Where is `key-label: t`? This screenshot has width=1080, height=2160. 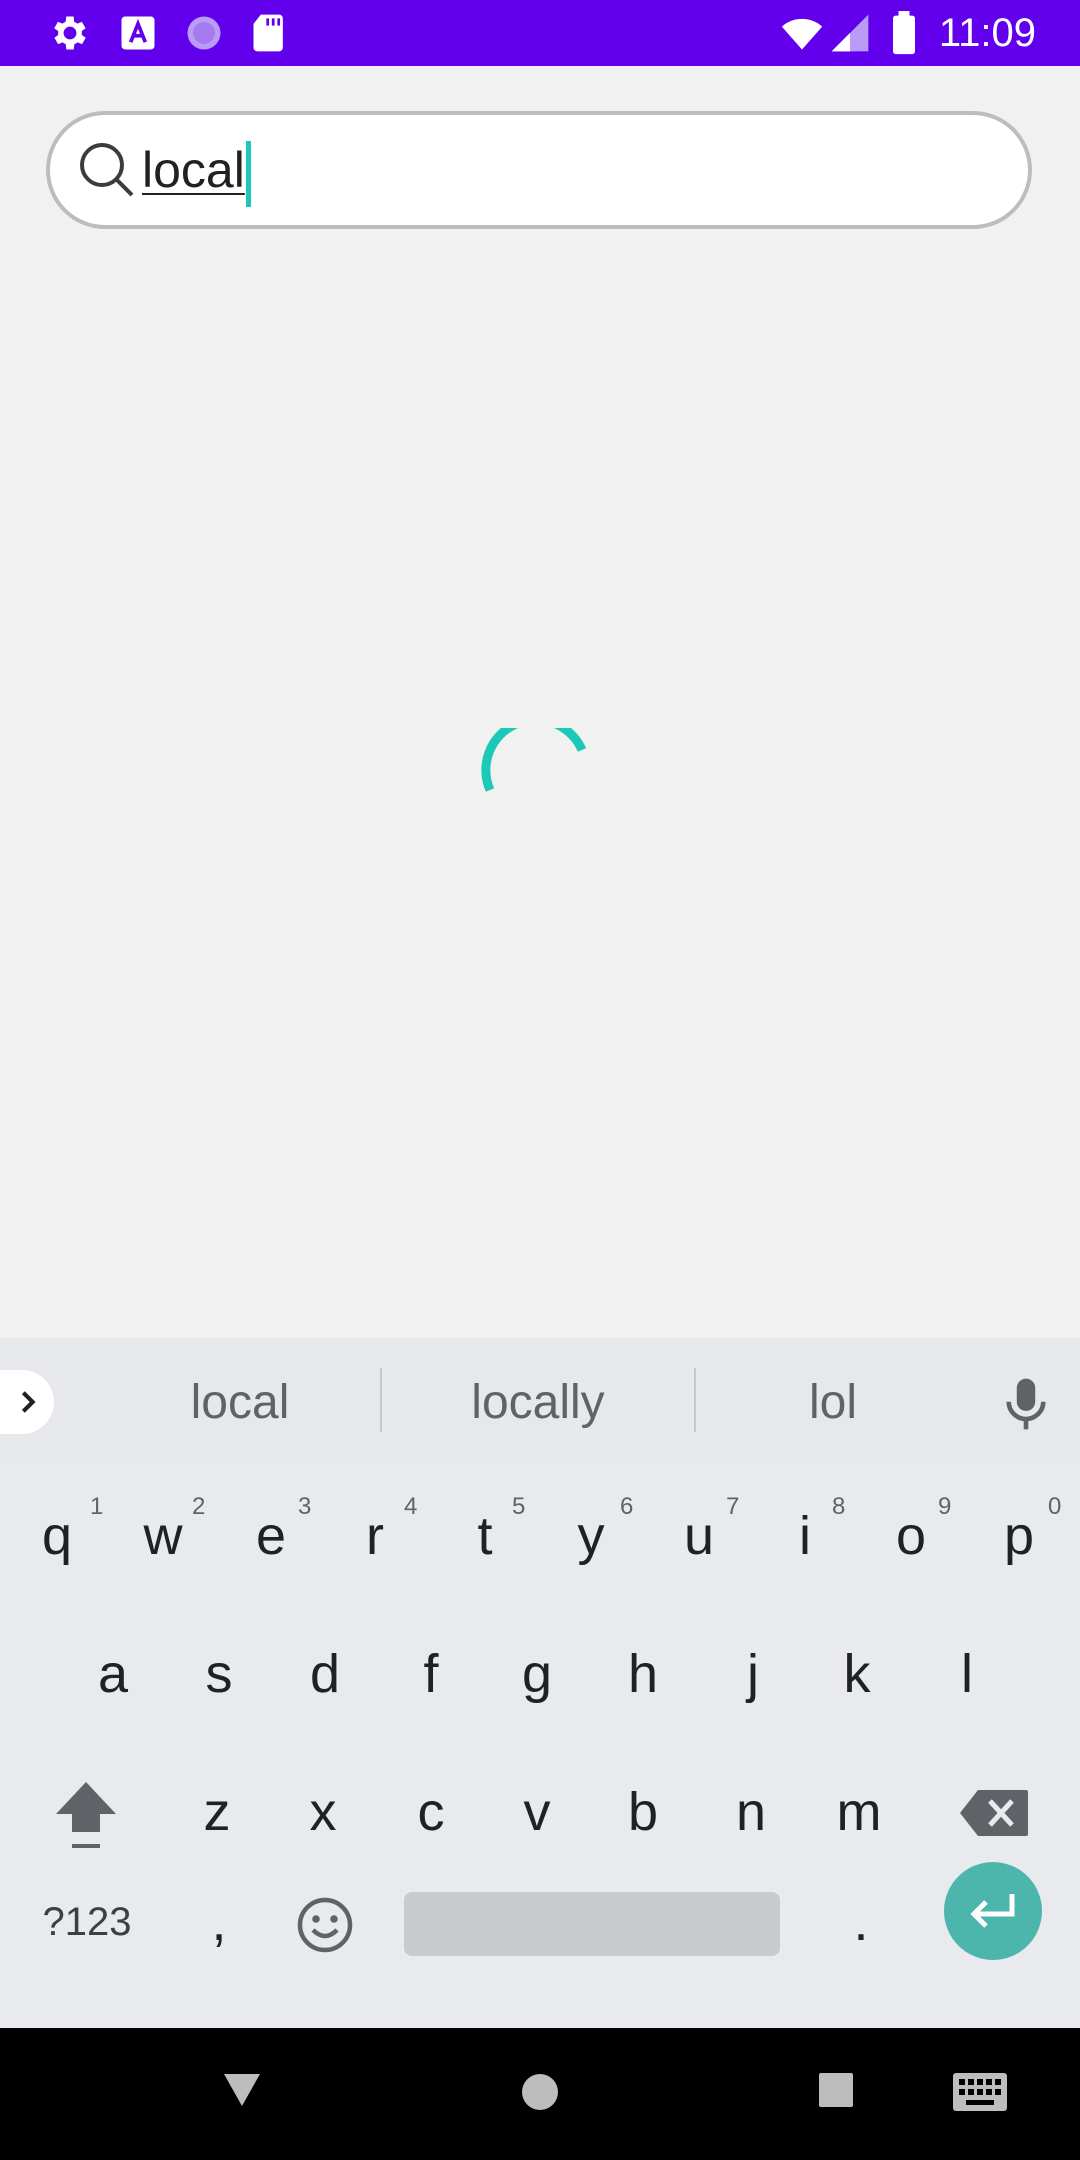 key-label: t is located at coordinates (485, 1536).